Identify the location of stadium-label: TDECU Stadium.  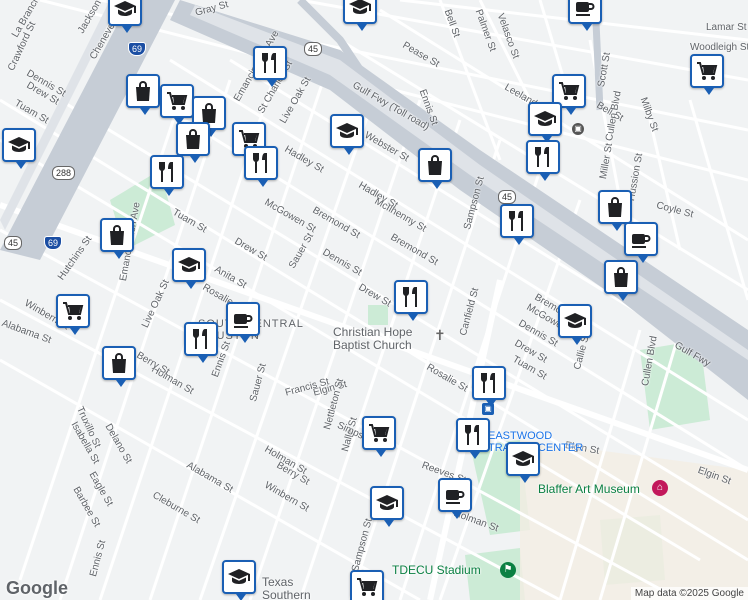
(436, 570).